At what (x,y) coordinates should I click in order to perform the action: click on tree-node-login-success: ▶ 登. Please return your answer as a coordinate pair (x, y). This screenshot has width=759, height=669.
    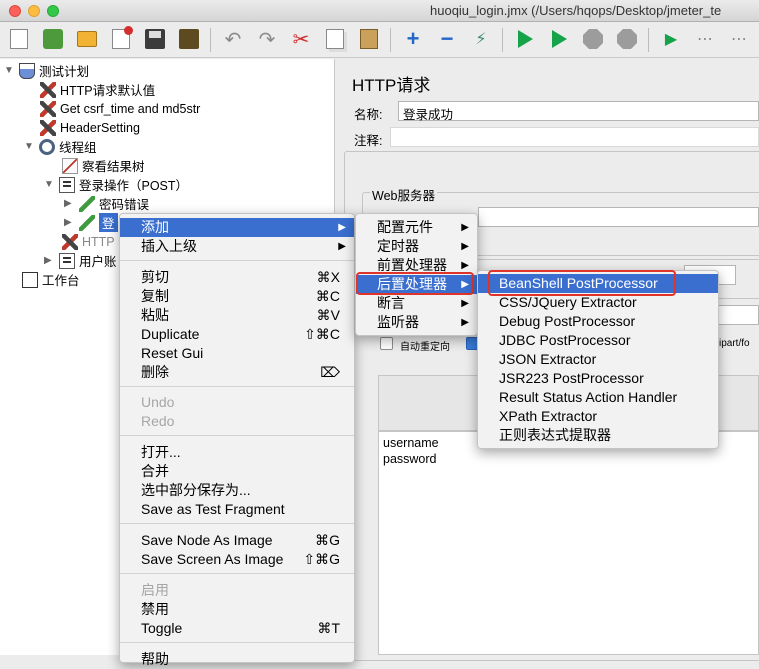
    Looking at the image, I should click on (91, 222).